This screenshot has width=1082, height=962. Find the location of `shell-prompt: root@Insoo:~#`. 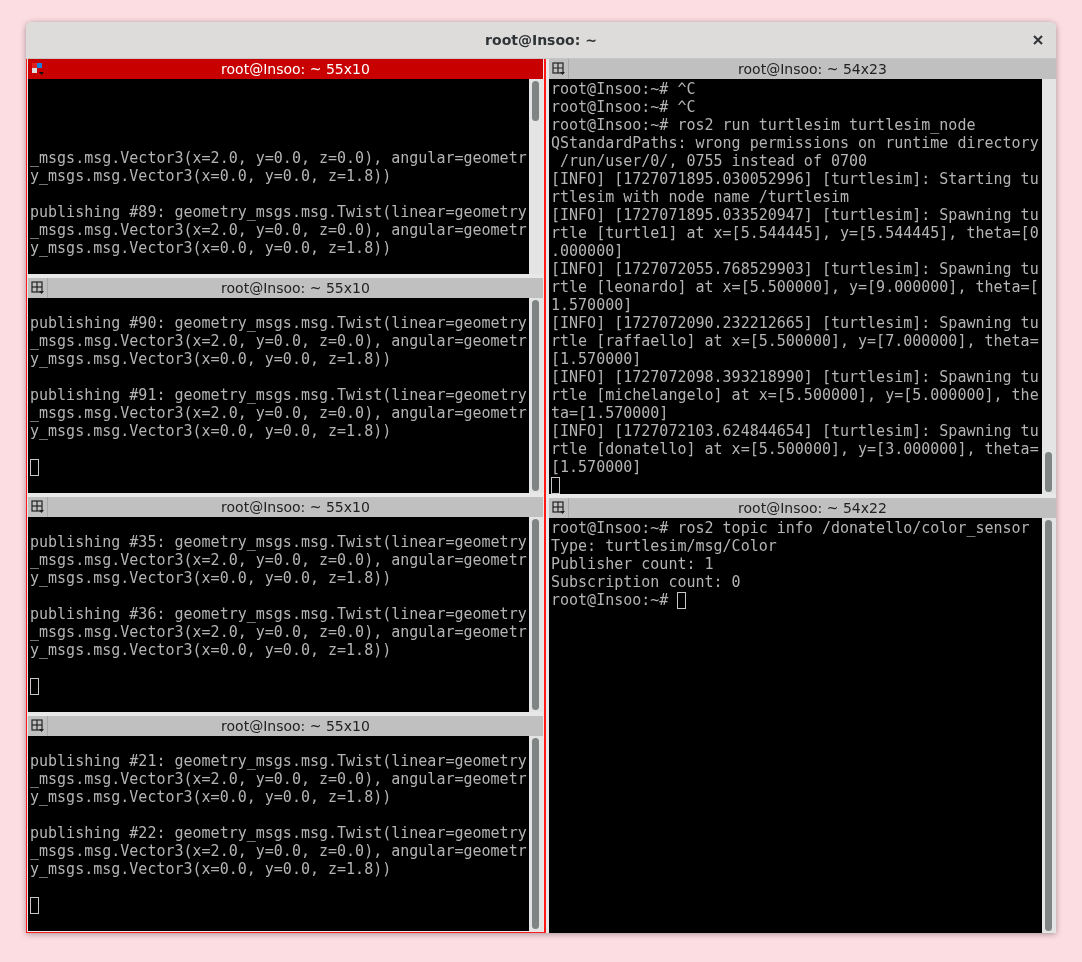

shell-prompt: root@Insoo:~# is located at coordinates (610, 600).